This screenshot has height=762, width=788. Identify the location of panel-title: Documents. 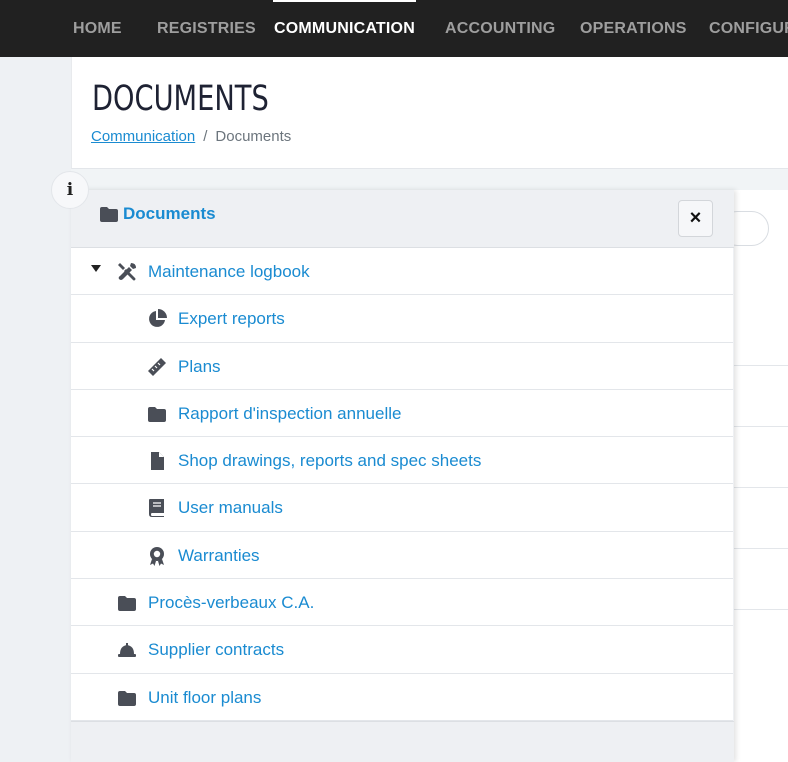
(169, 214).